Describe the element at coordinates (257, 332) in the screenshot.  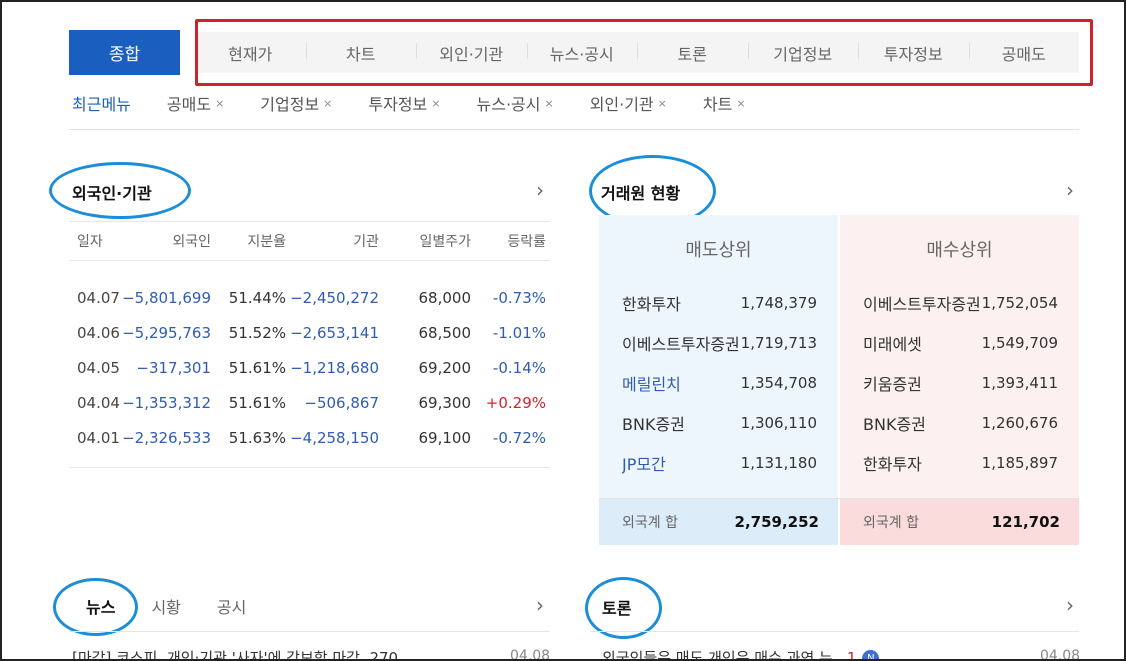
I see `cell-ratio: 51.52%` at that location.